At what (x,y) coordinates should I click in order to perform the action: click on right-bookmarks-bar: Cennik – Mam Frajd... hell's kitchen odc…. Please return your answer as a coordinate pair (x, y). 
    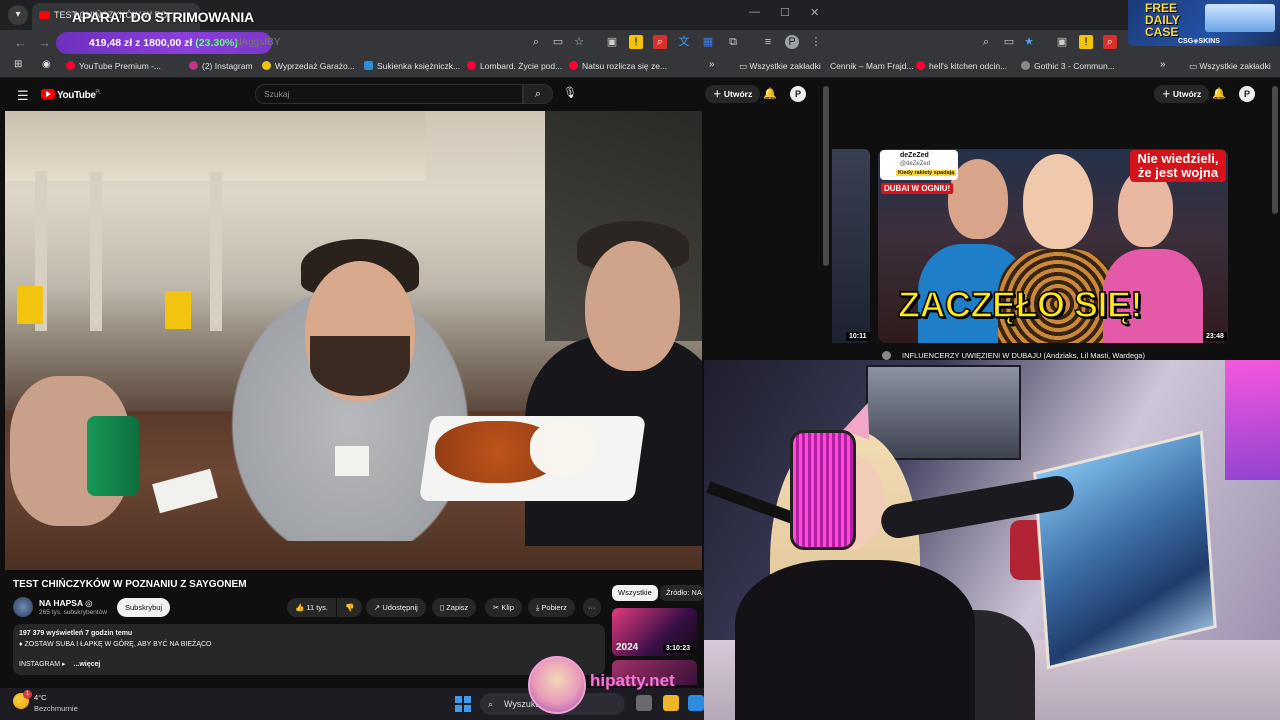
    Looking at the image, I should click on (1055, 67).